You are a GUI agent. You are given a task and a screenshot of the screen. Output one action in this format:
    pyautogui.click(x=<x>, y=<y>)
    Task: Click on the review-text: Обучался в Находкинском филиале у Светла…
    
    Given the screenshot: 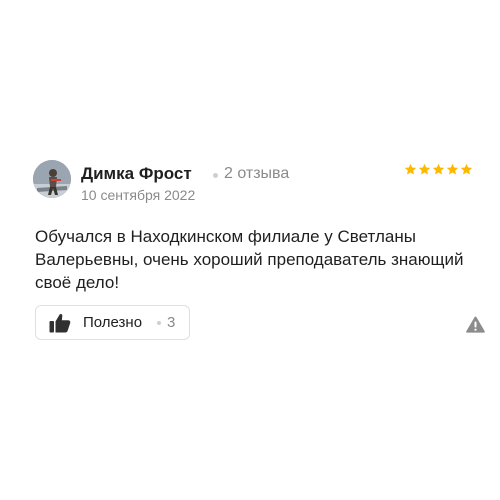 What is the action you would take?
    pyautogui.click(x=249, y=259)
    